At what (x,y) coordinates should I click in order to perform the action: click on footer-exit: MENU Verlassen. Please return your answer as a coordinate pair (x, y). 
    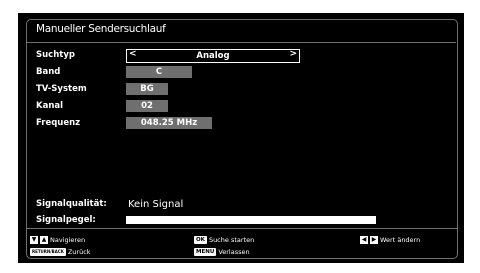
    Looking at the image, I should click on (222, 252).